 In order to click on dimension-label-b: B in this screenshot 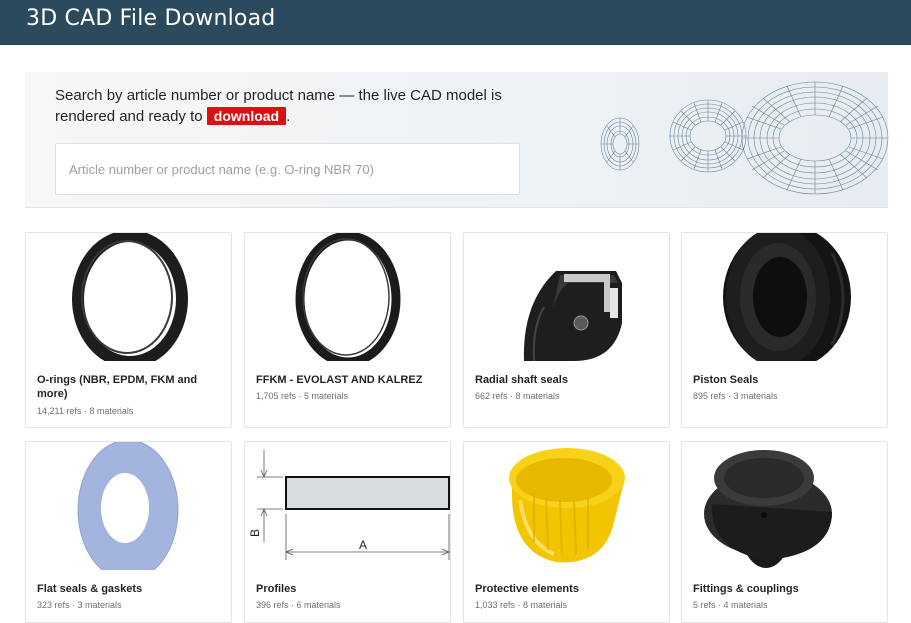, I will do `click(255, 533)`.